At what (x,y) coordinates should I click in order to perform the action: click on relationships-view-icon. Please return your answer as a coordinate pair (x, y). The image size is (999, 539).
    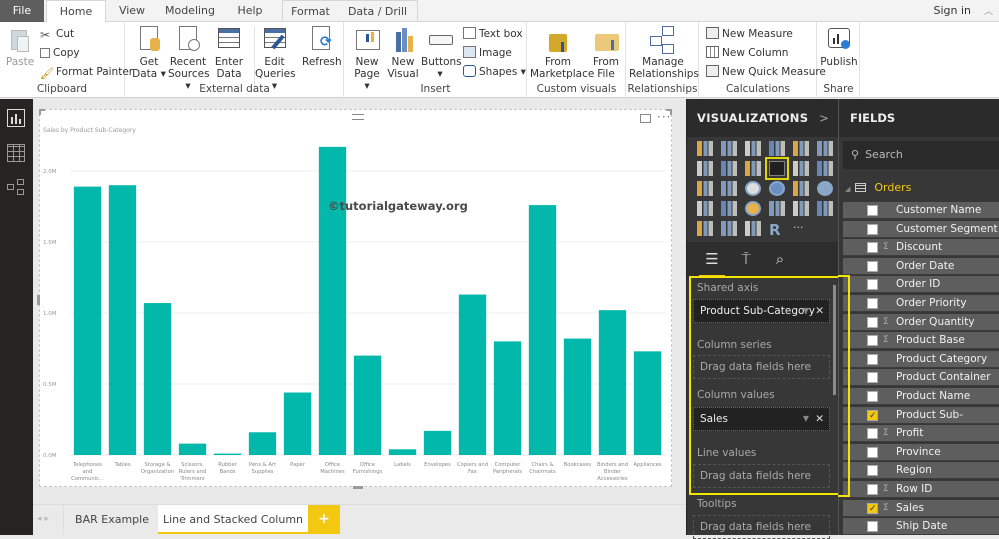
    Looking at the image, I should click on (16, 188).